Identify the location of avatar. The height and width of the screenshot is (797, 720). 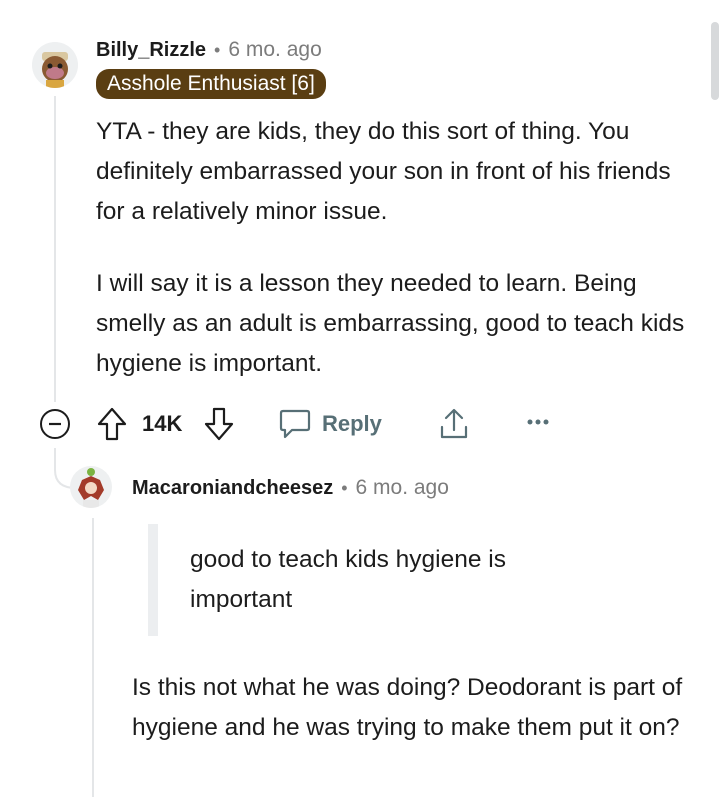
(55, 65).